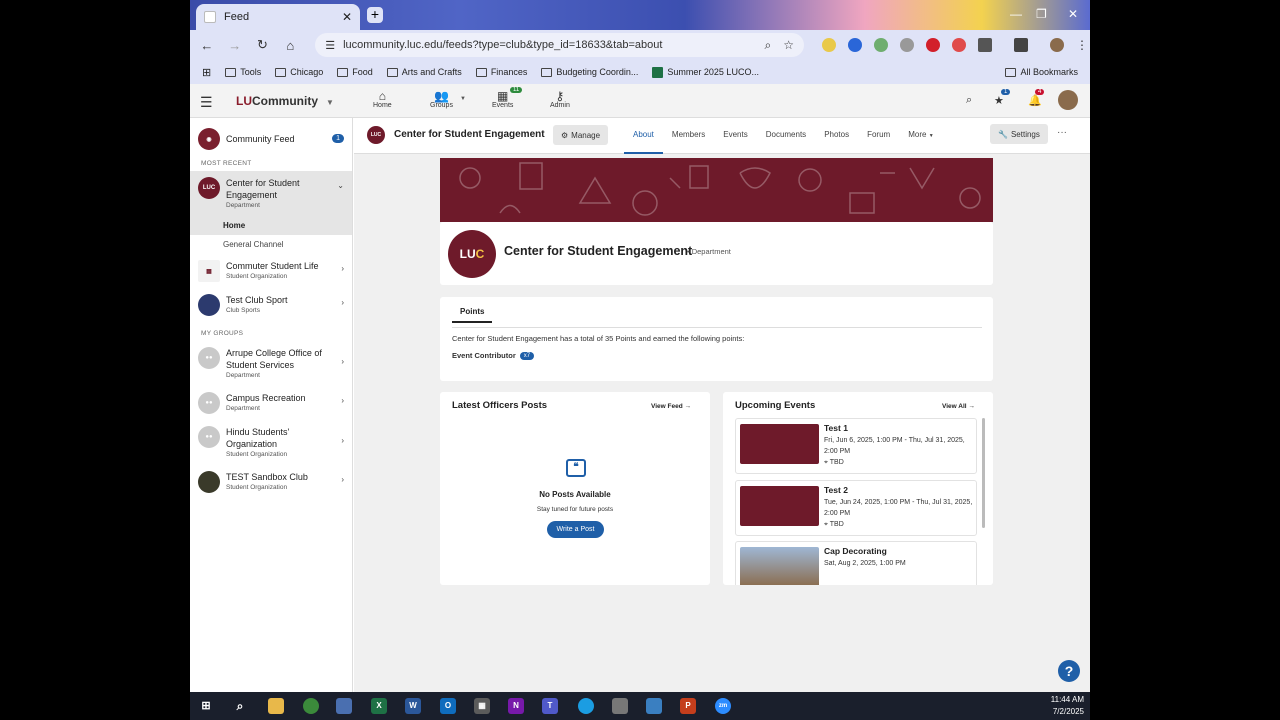  I want to click on tab-about: About, so click(643, 136).